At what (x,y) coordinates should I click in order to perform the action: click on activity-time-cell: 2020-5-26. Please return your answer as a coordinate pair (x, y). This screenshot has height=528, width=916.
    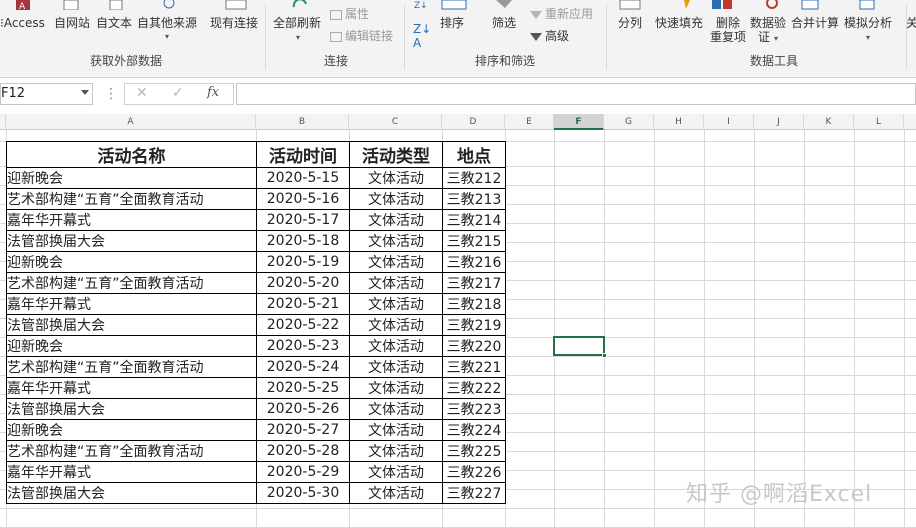
    Looking at the image, I should click on (303, 409).